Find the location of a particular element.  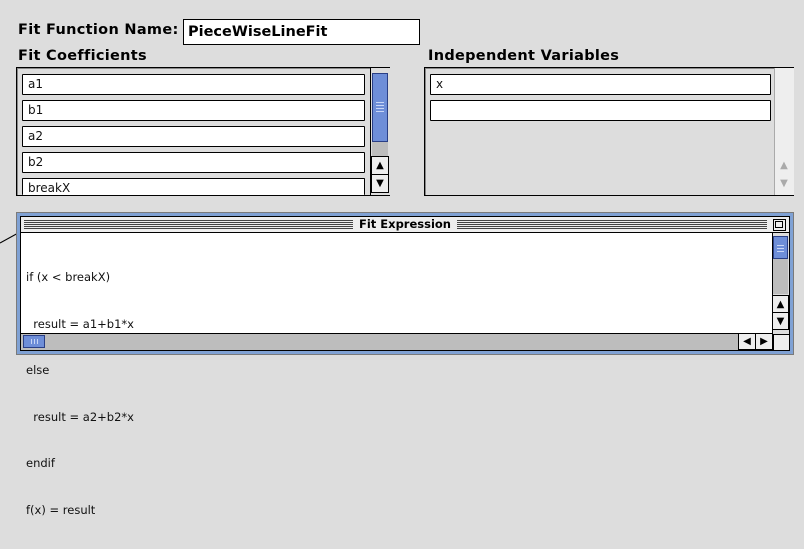

function-name-input: PieceWiseLineFit is located at coordinates (301, 32).